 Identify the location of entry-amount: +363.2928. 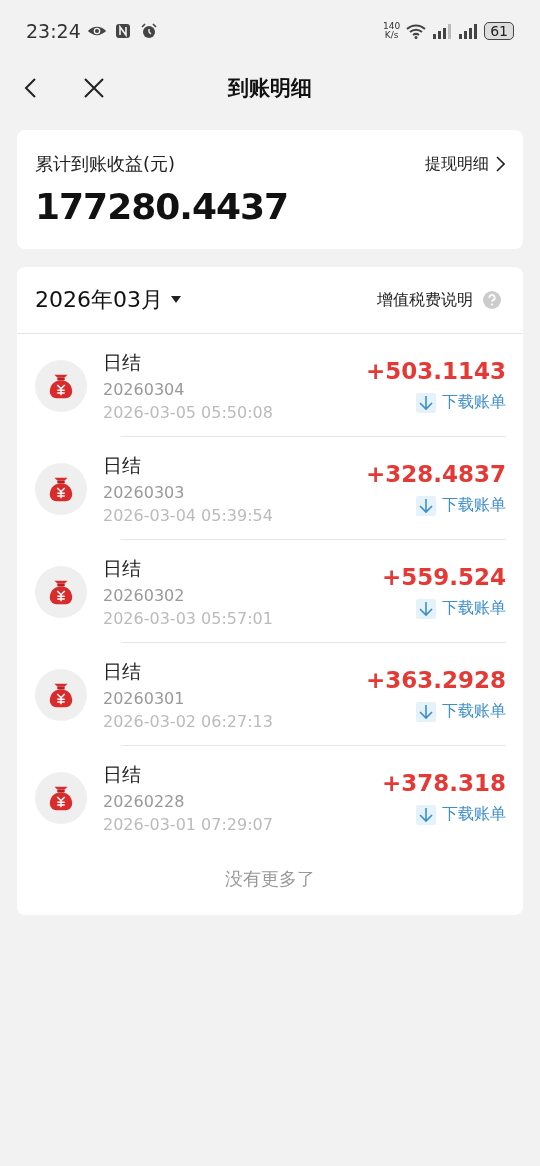
(435, 680).